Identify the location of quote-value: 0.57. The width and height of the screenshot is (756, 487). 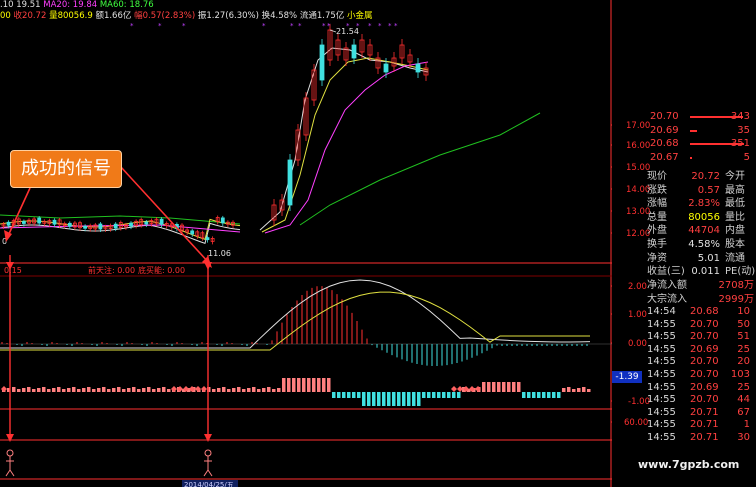
(708, 190).